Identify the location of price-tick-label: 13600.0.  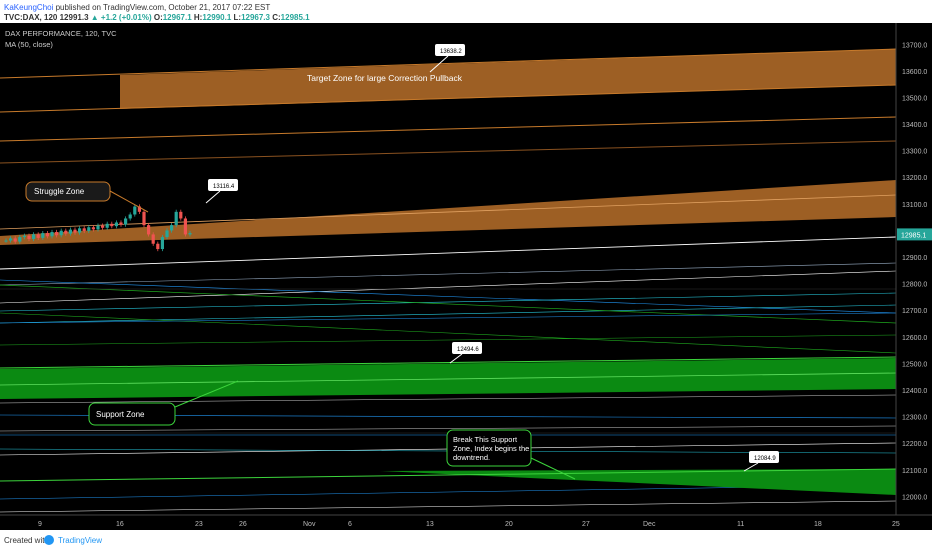
(914, 72).